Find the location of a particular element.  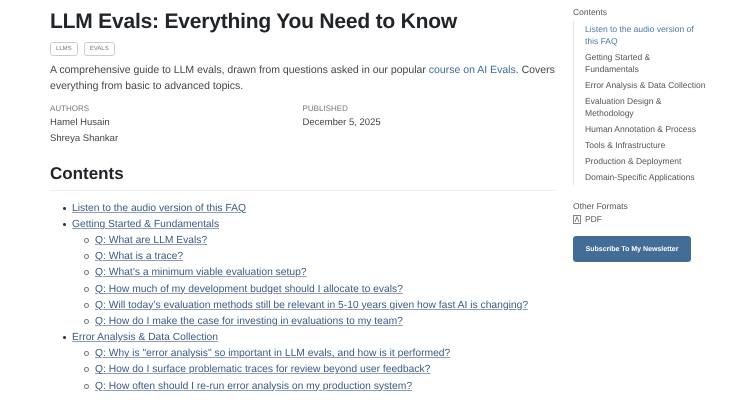

sidebar-item: Evaluation Design & Methodology is located at coordinates (640, 107).